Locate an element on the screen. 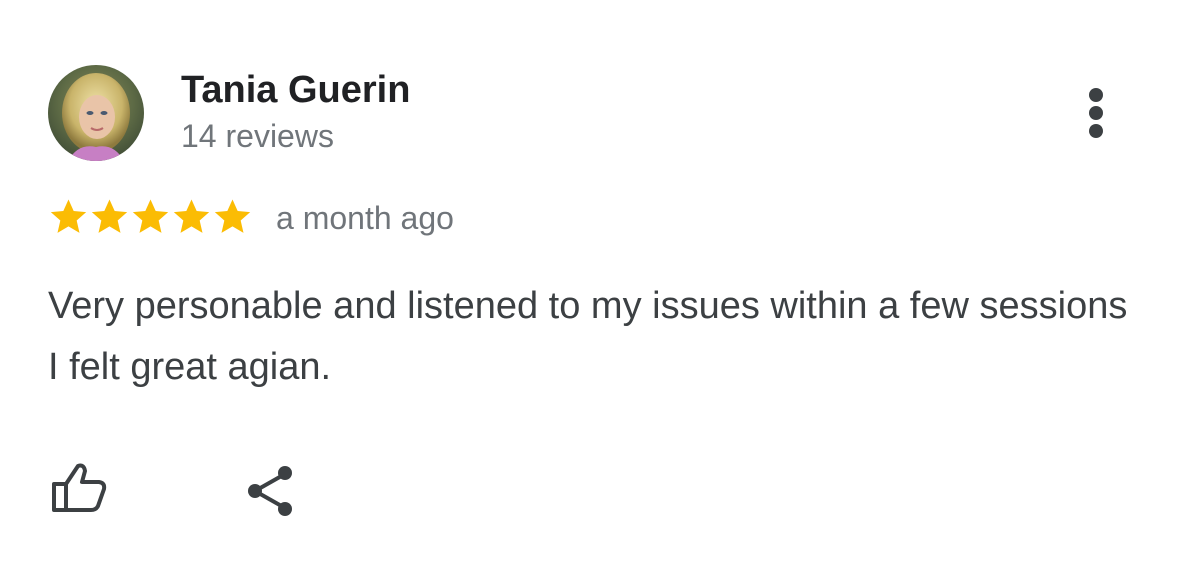 The width and height of the screenshot is (1179, 577). review-time: a month ago is located at coordinates (365, 218).